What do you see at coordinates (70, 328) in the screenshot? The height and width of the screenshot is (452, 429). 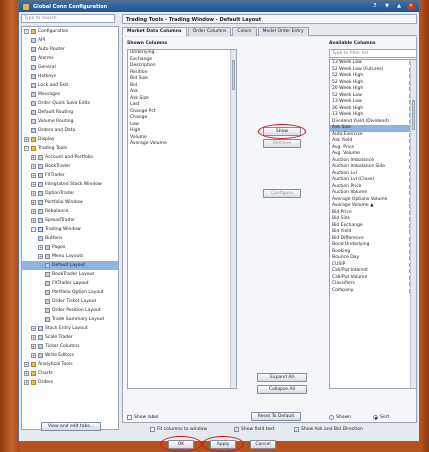 I see `tree-node: + Stock Entry Layout` at bounding box center [70, 328].